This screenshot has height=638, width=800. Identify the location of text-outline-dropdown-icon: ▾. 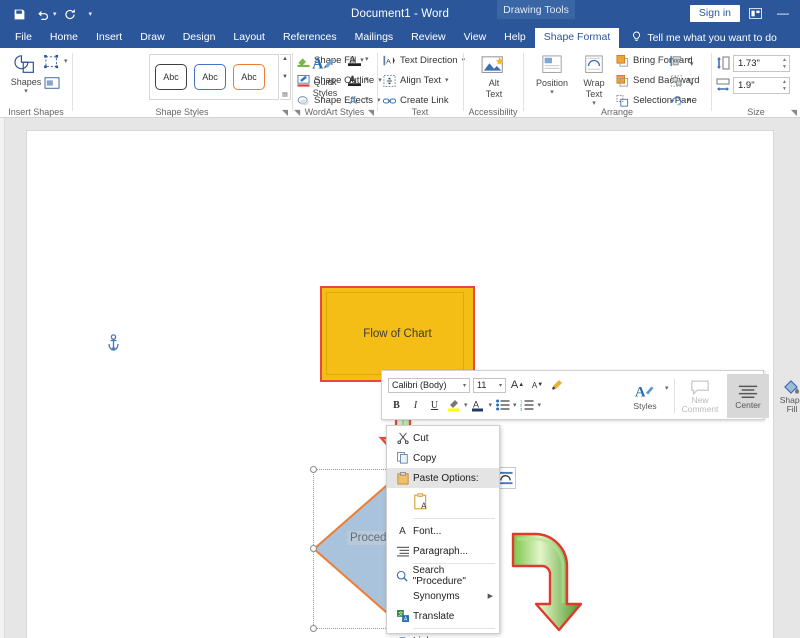
(367, 80).